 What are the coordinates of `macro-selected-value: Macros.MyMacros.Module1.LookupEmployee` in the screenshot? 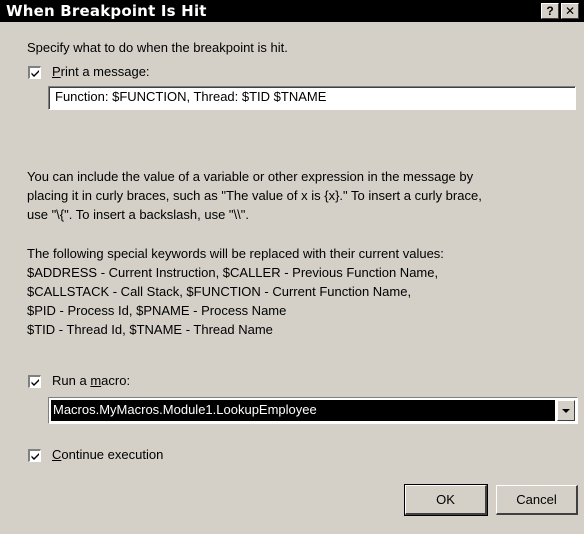 It's located at (303, 410).